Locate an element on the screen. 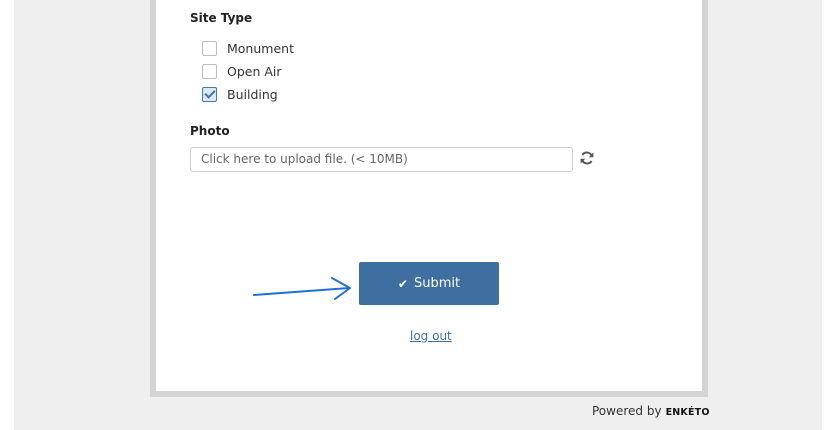 This screenshot has height=430, width=836. arrow-right-icon is located at coordinates (302, 288).